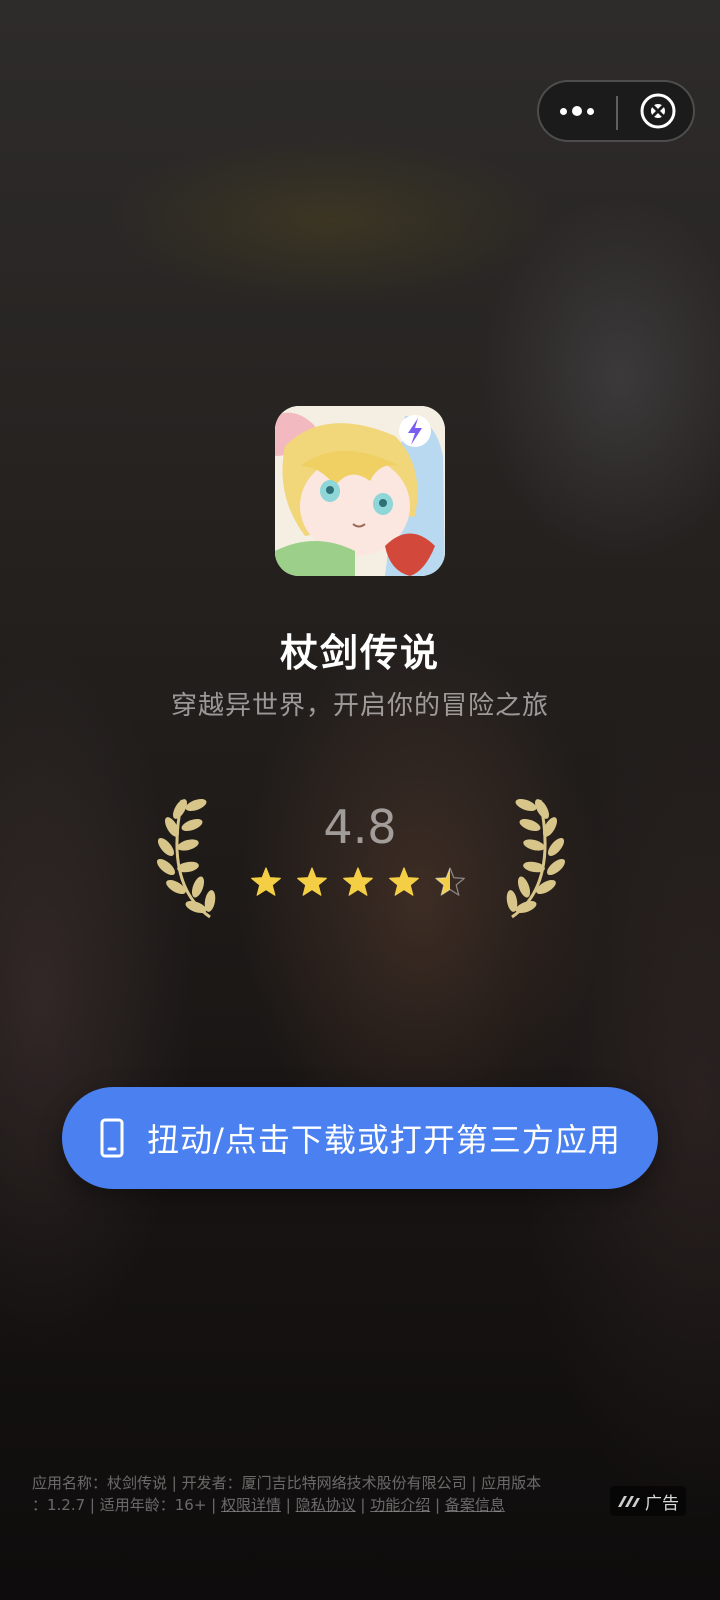  Describe the element at coordinates (359, 653) in the screenshot. I see `app-name: 杖剑传说` at that location.